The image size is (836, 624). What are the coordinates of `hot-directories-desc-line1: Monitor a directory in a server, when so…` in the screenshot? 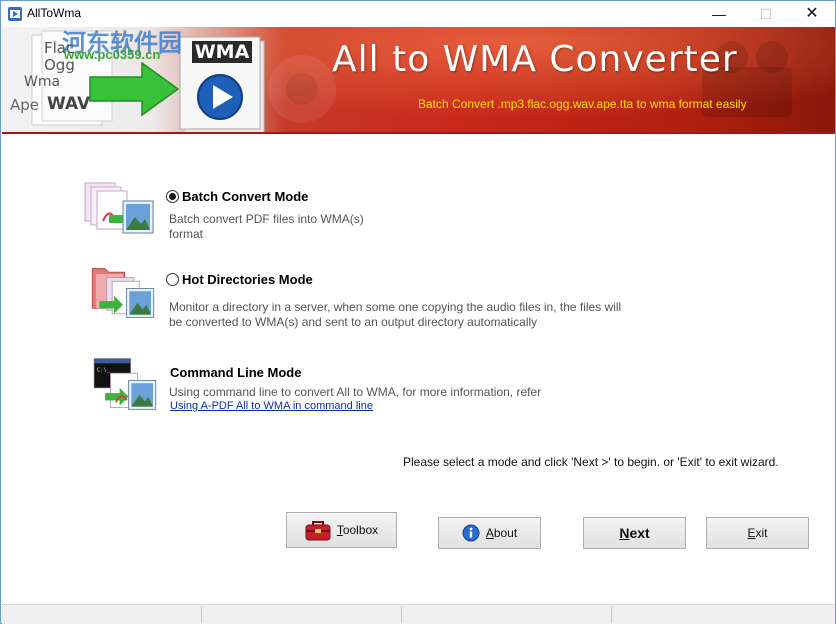 It's located at (395, 307).